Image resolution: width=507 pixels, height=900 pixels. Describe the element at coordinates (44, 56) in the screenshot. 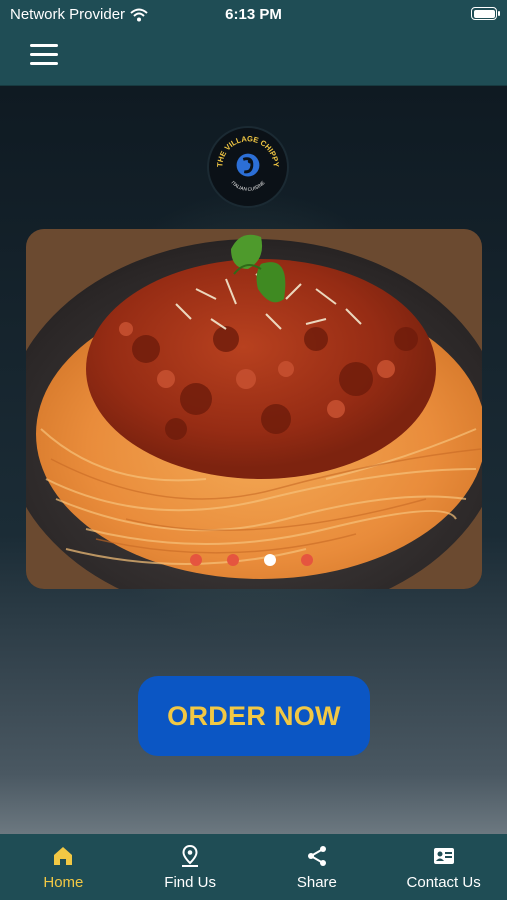

I see `hamburger-menu-icon` at that location.